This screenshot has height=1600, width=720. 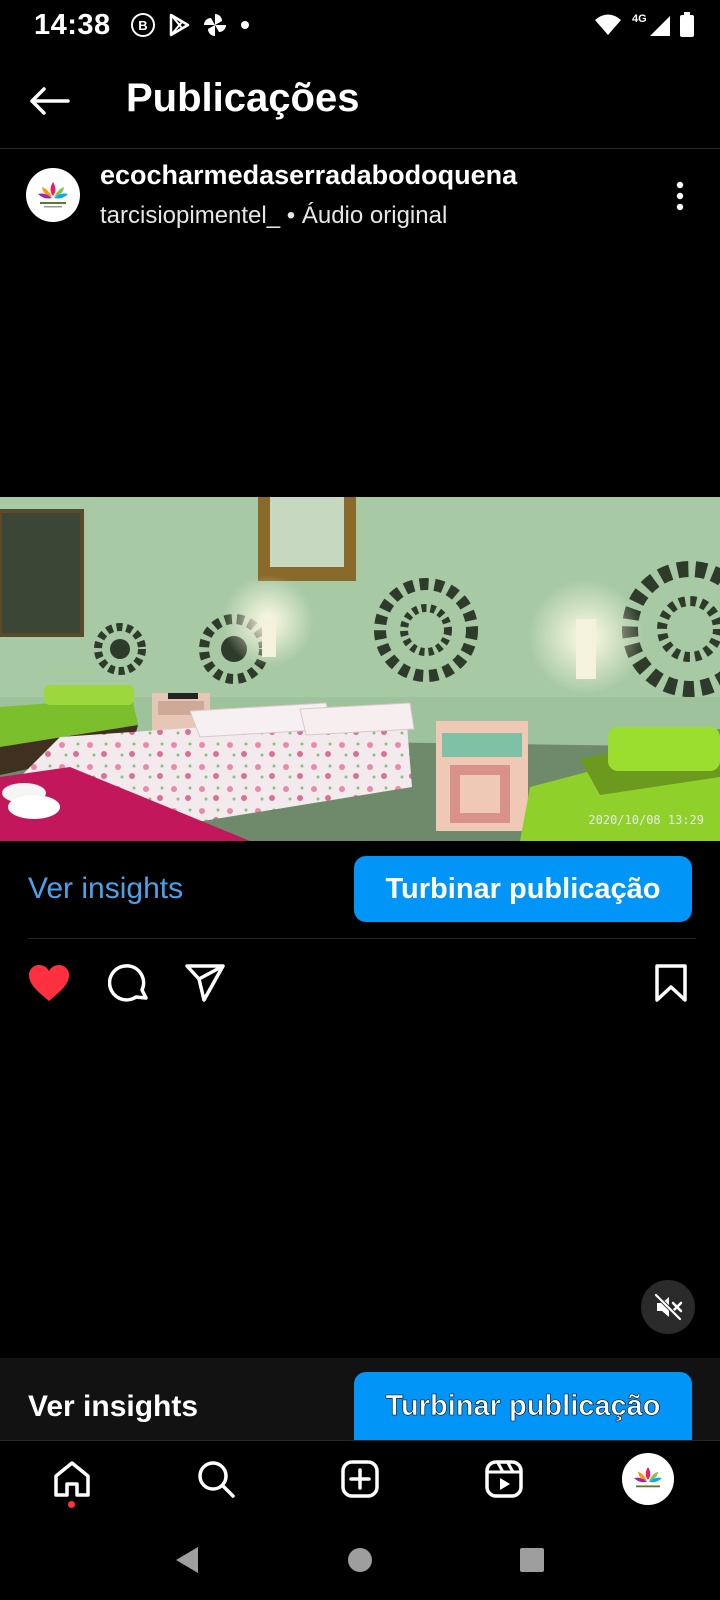 I want to click on b-badge-icon: B, so click(x=143, y=25).